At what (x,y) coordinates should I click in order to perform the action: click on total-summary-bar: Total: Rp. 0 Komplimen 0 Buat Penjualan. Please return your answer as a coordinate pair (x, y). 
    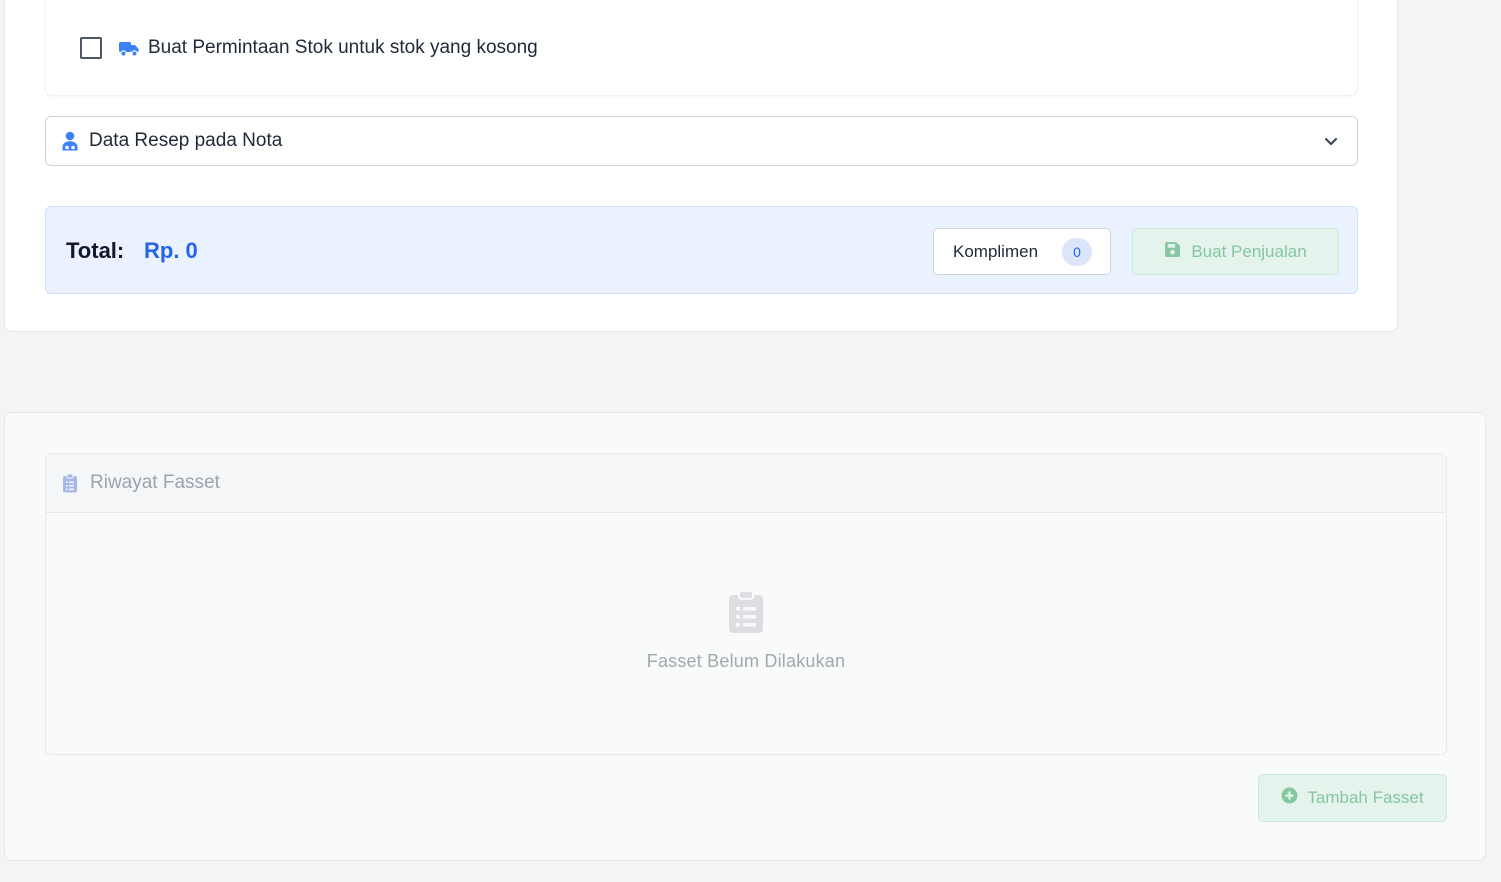
    Looking at the image, I should click on (701, 250).